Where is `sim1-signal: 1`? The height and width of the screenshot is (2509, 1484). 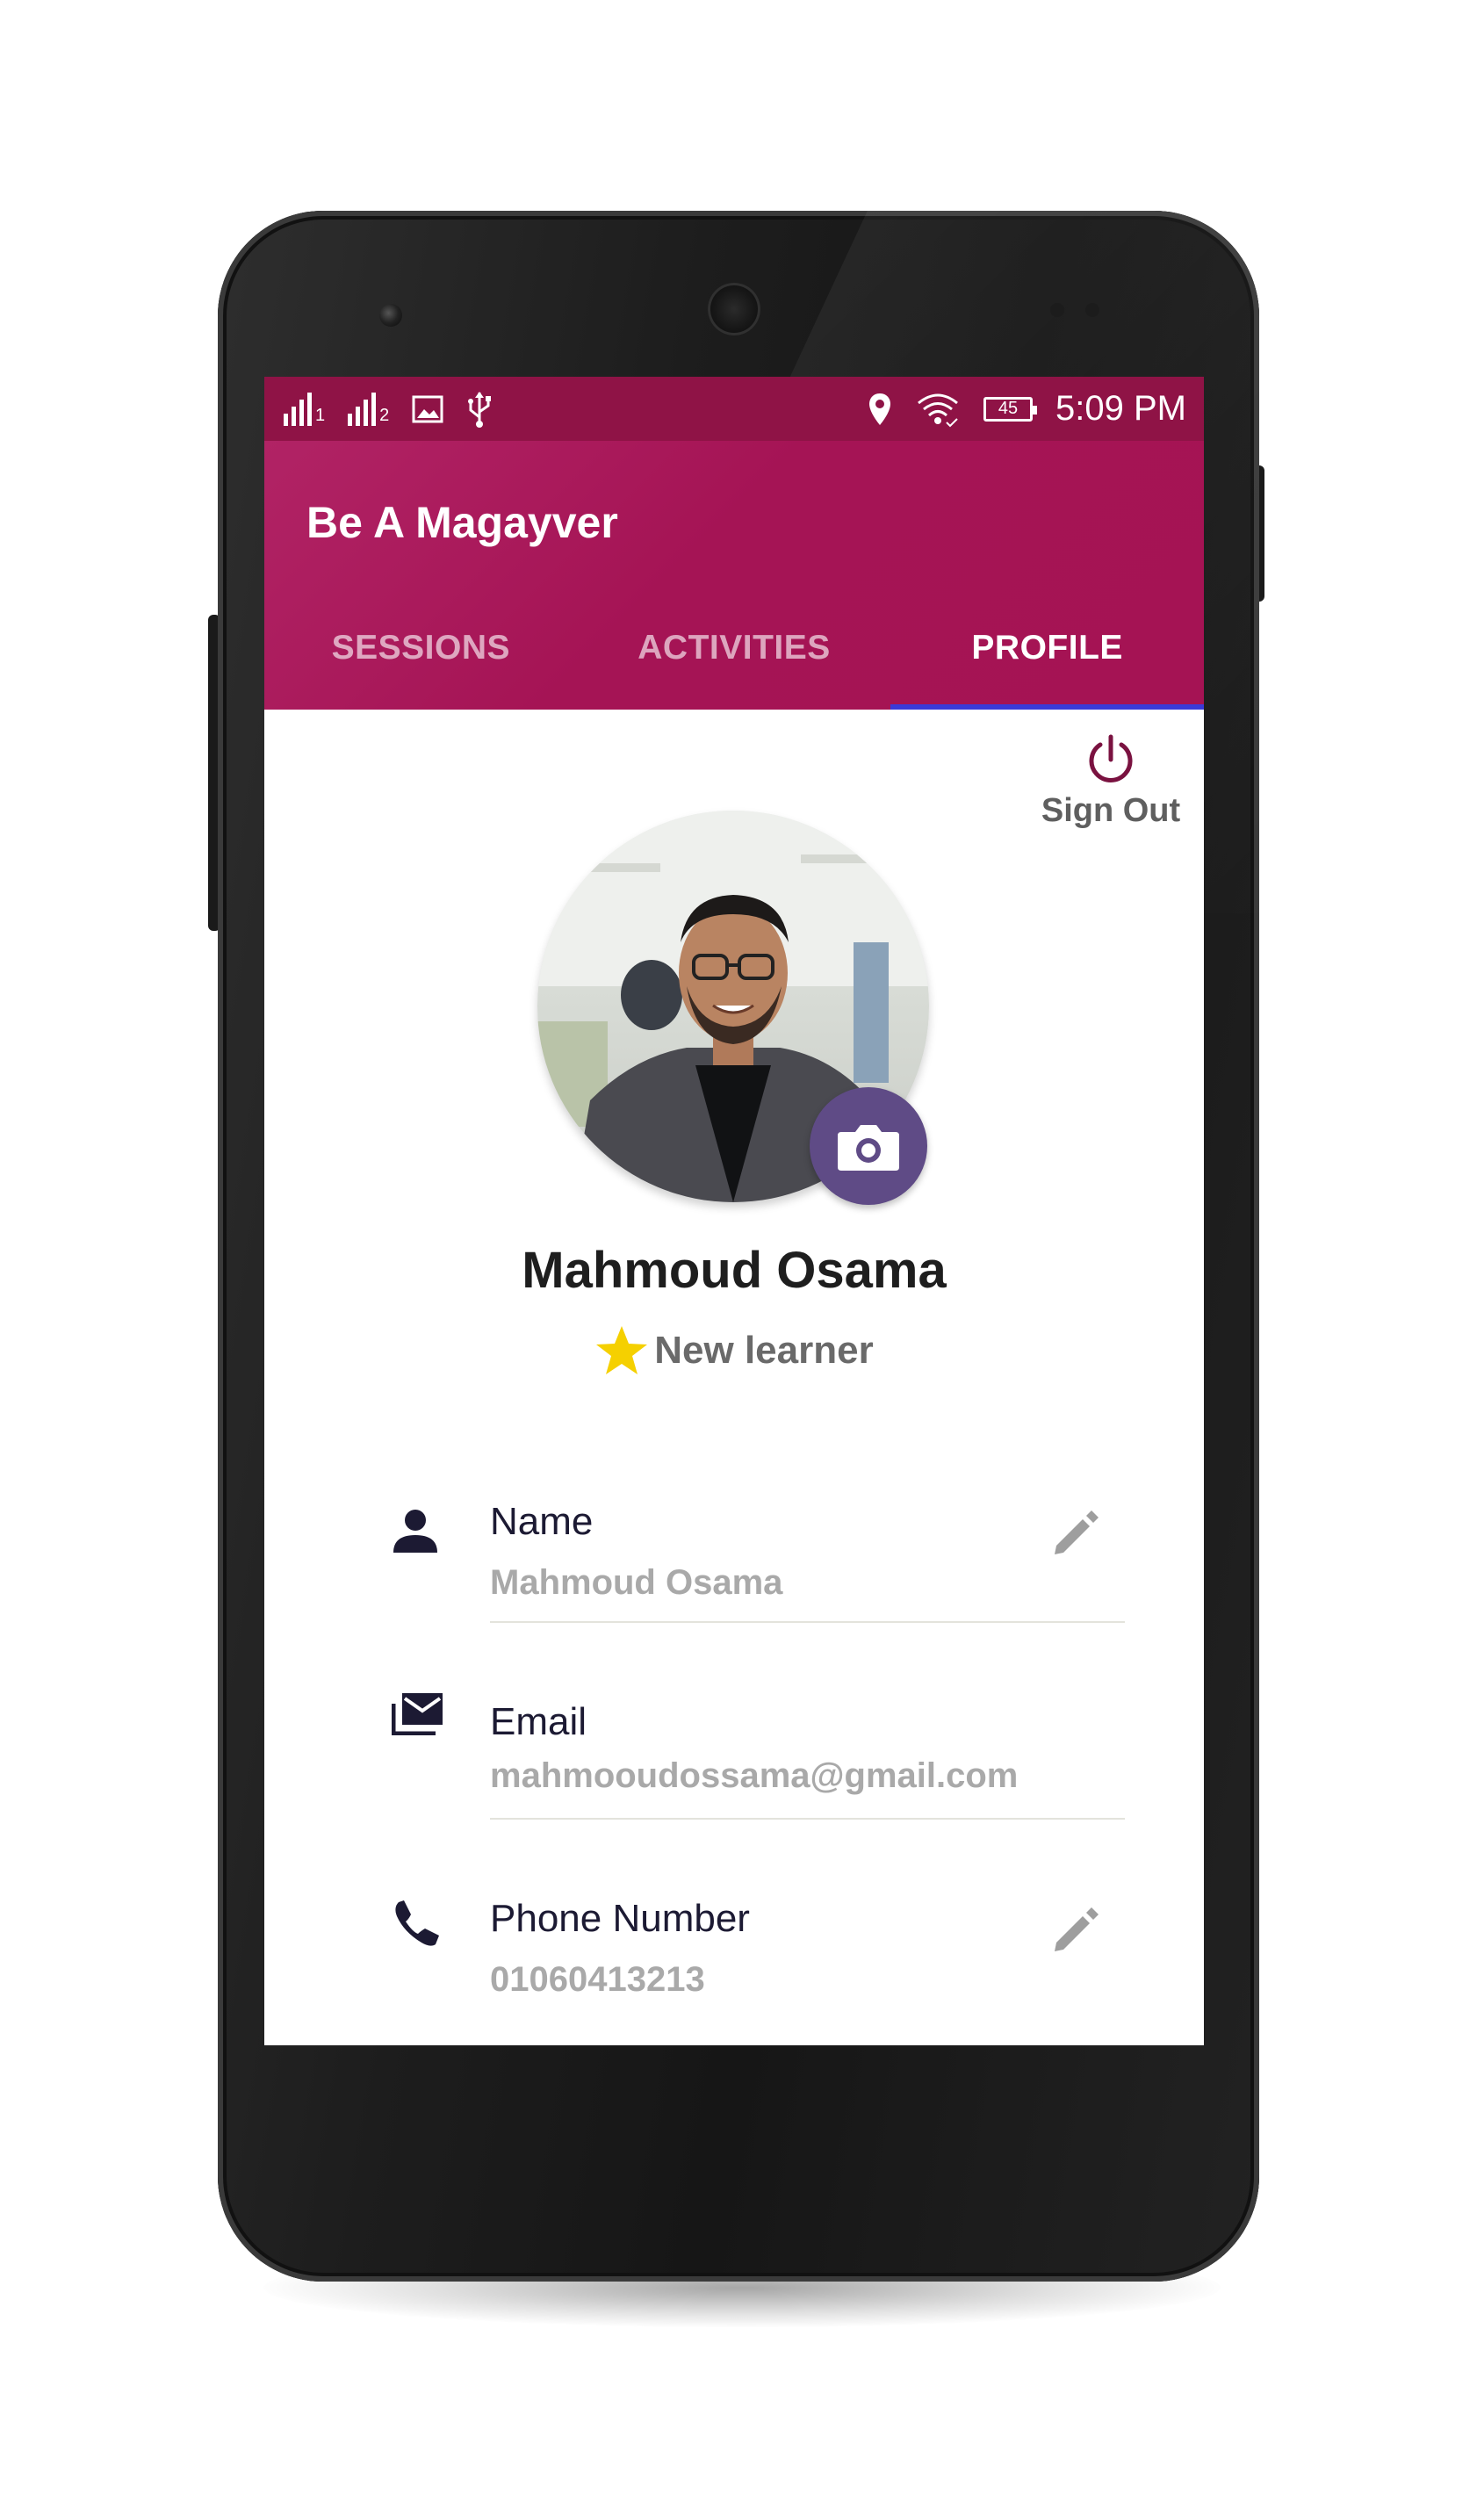
sim1-signal: 1 is located at coordinates (305, 409).